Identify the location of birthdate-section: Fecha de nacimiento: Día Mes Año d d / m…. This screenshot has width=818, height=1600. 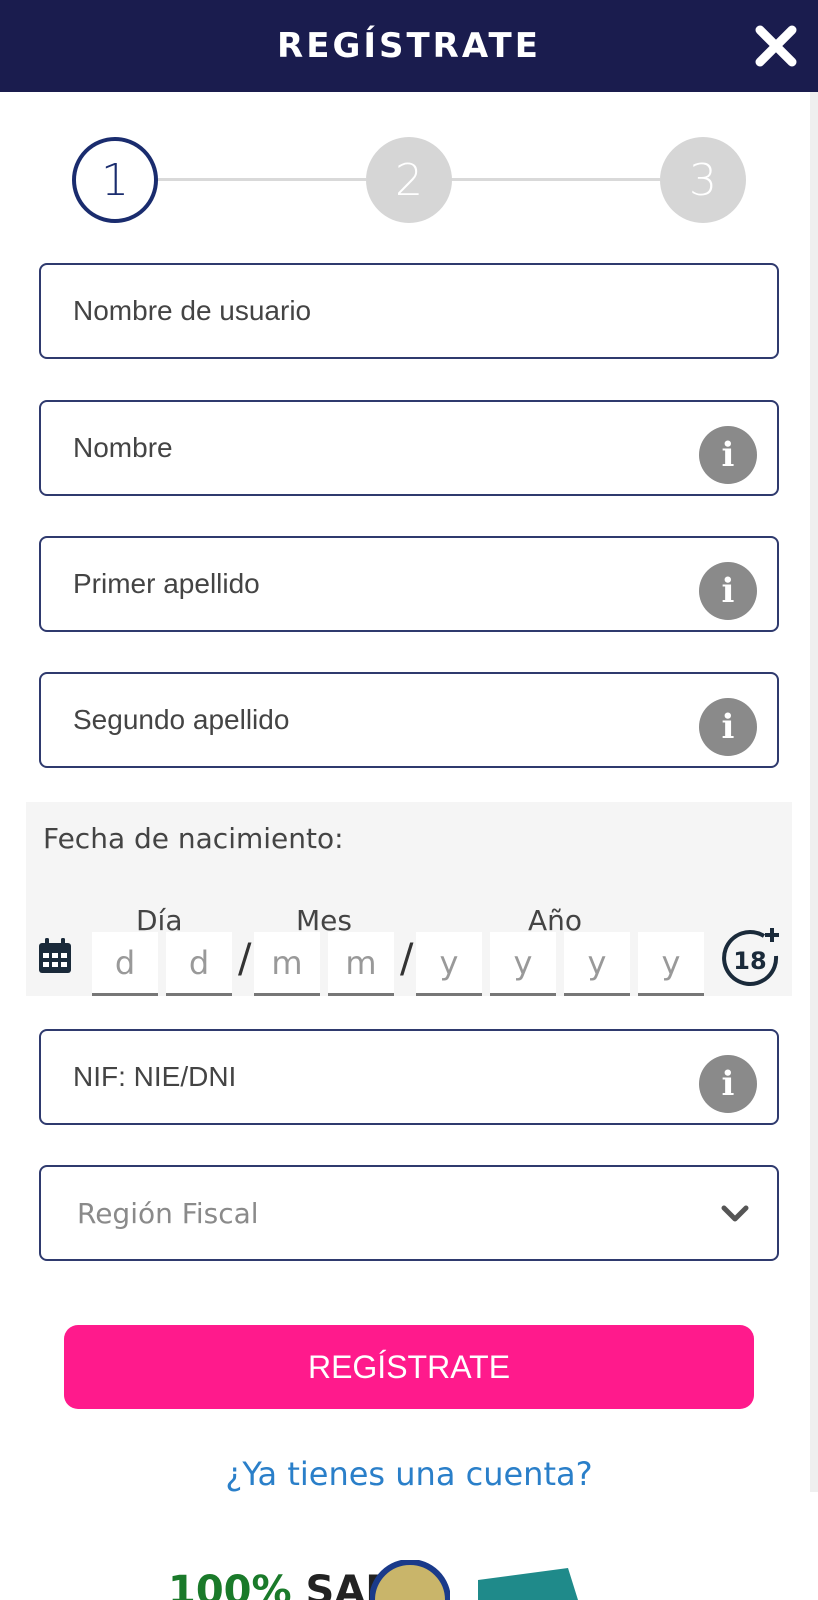
(409, 899).